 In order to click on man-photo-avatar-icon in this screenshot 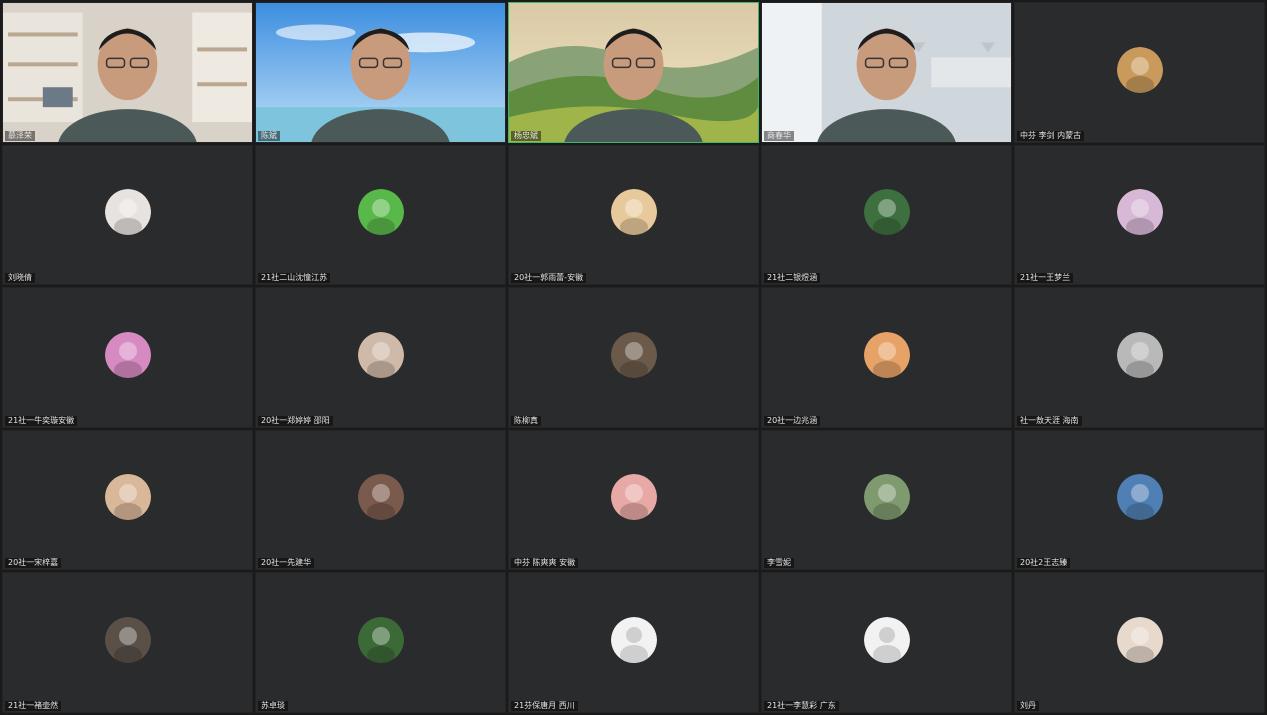, I will do `click(380, 497)`.